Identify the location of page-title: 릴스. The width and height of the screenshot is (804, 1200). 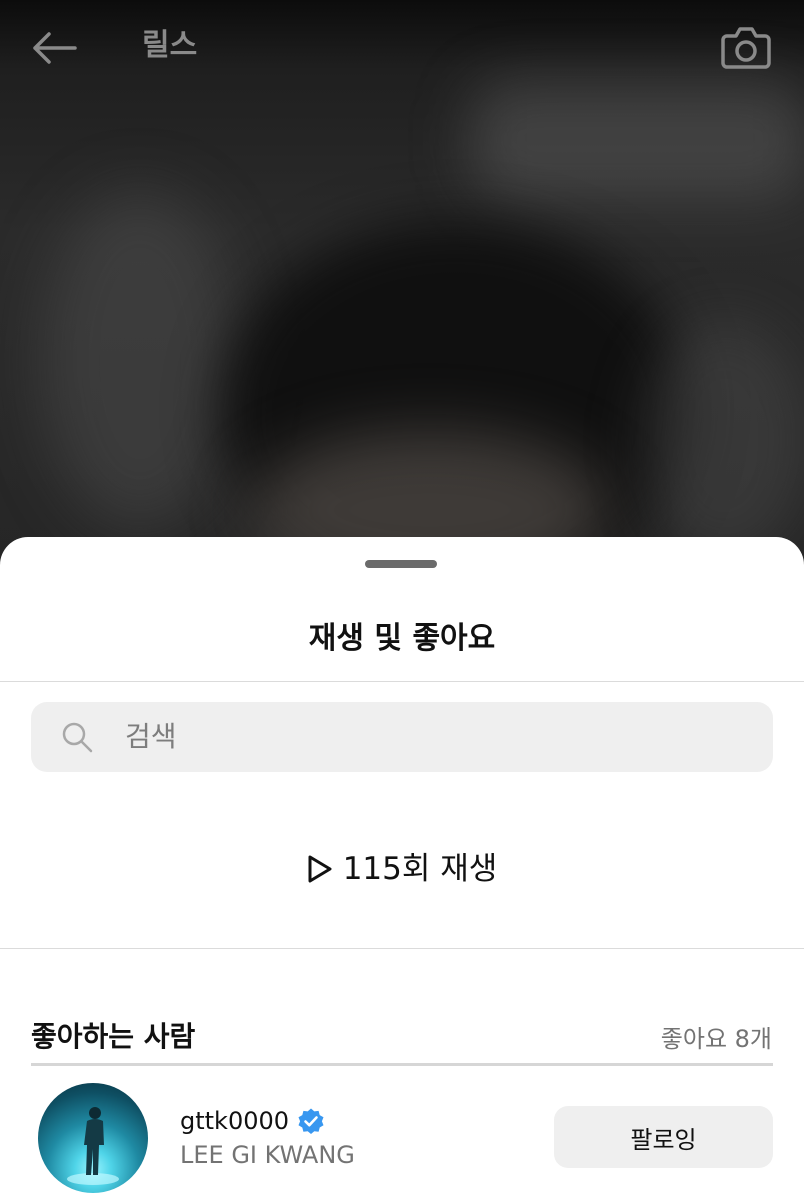
(170, 45).